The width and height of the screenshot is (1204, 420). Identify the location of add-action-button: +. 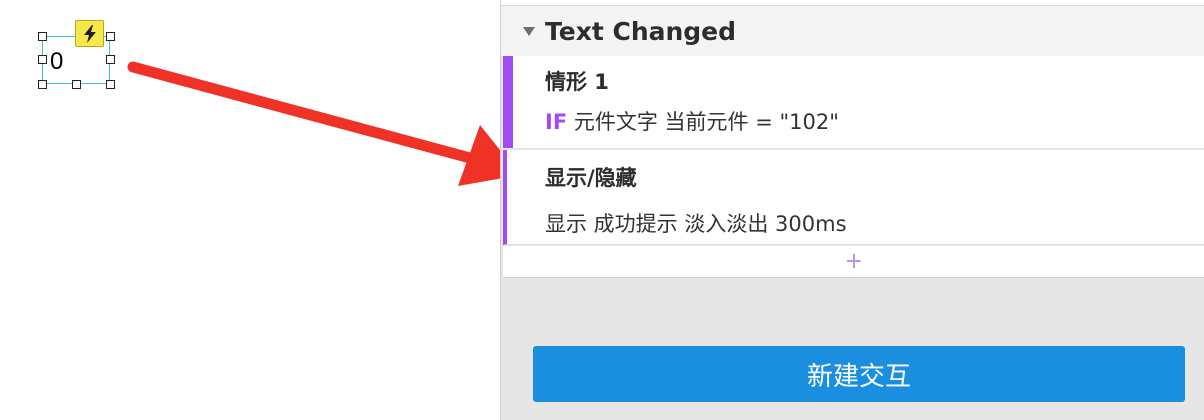
(853, 262).